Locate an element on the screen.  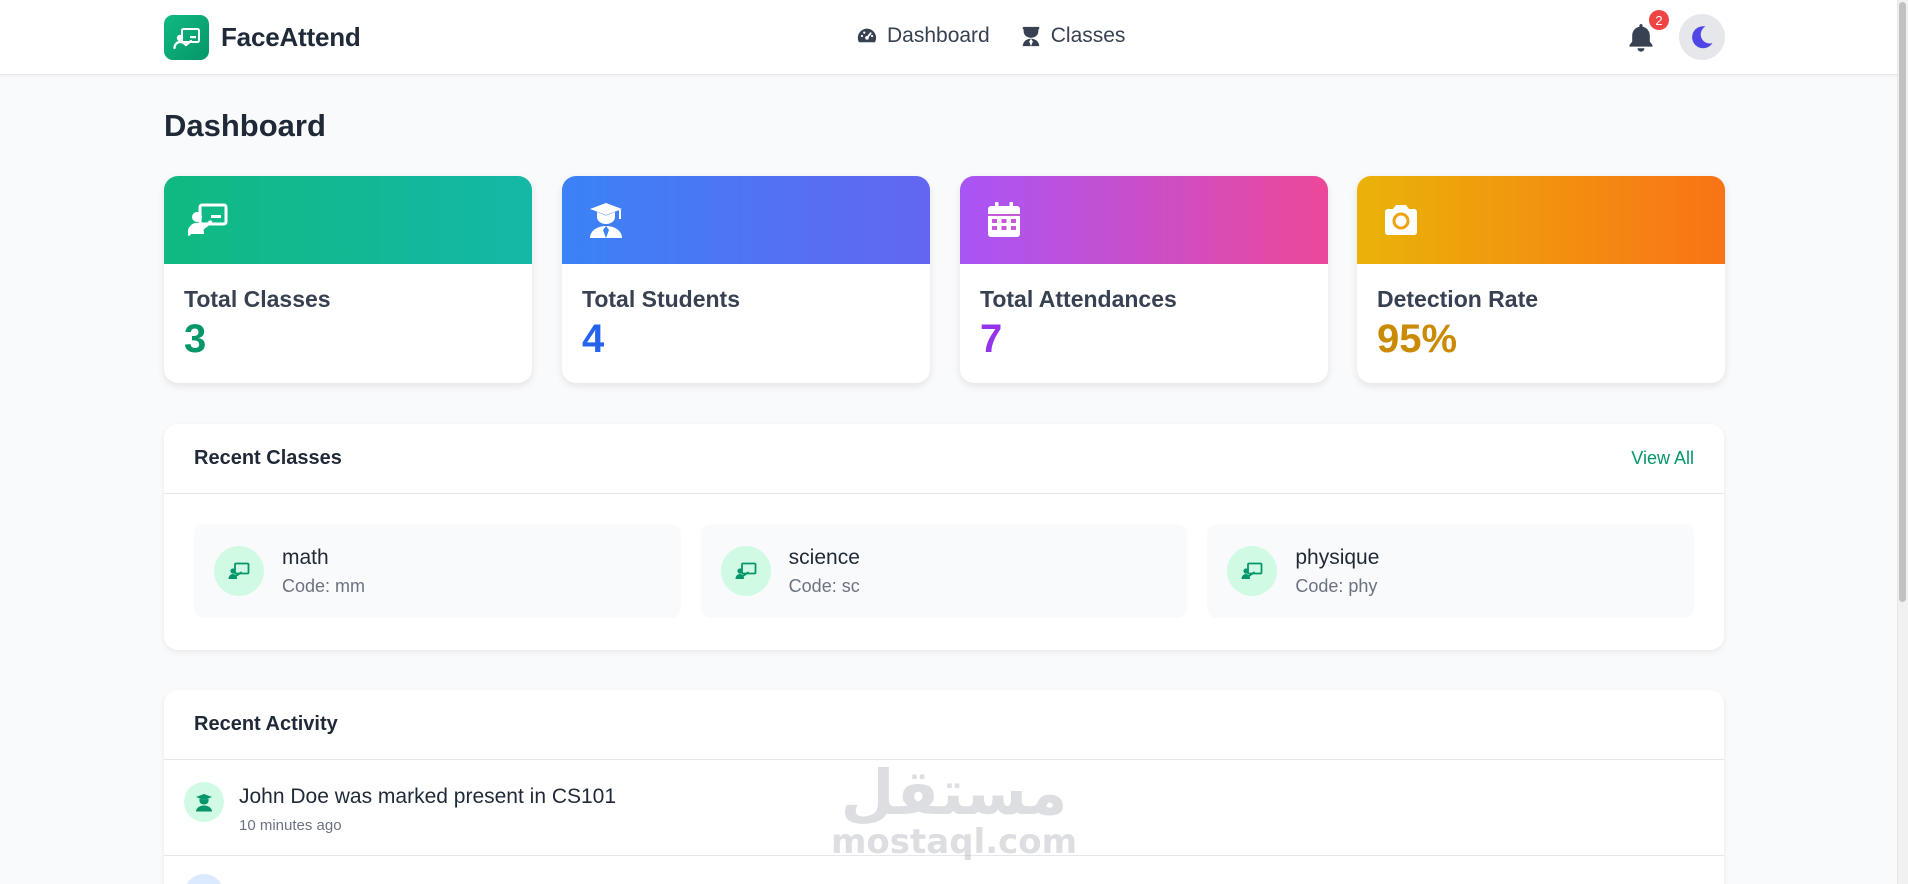
gauge-icon is located at coordinates (867, 35).